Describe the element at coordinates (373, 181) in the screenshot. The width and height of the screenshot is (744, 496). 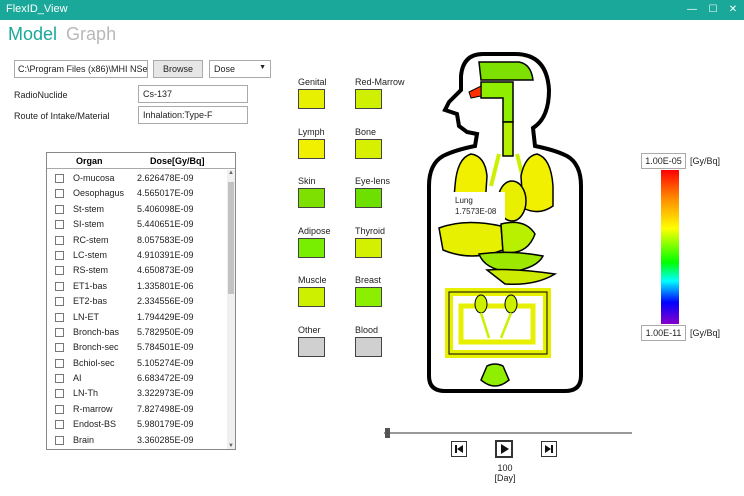
I see `legend-eye-lens-label: Eye-lens` at that location.